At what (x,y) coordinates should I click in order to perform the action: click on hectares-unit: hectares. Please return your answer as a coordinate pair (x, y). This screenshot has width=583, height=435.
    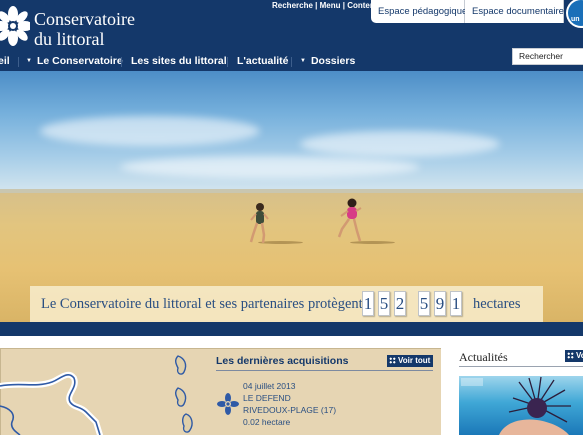
    Looking at the image, I should click on (497, 304).